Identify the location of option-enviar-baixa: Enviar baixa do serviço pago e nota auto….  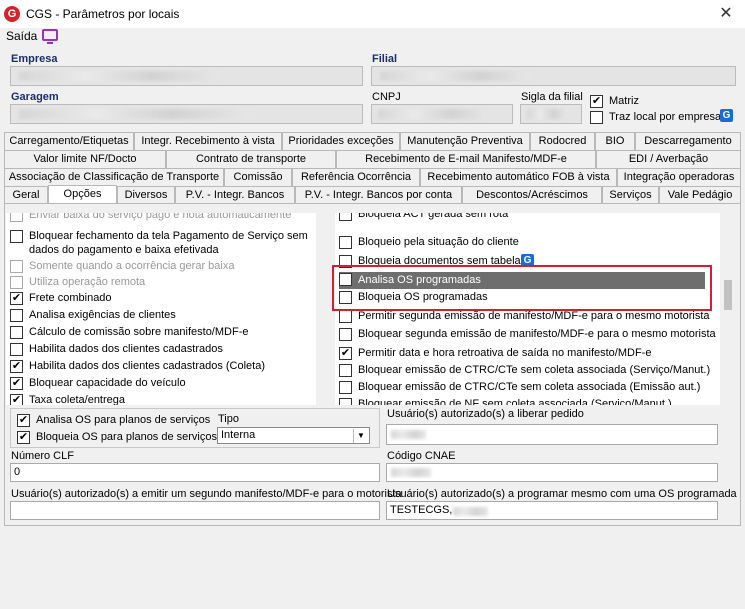
(165, 218).